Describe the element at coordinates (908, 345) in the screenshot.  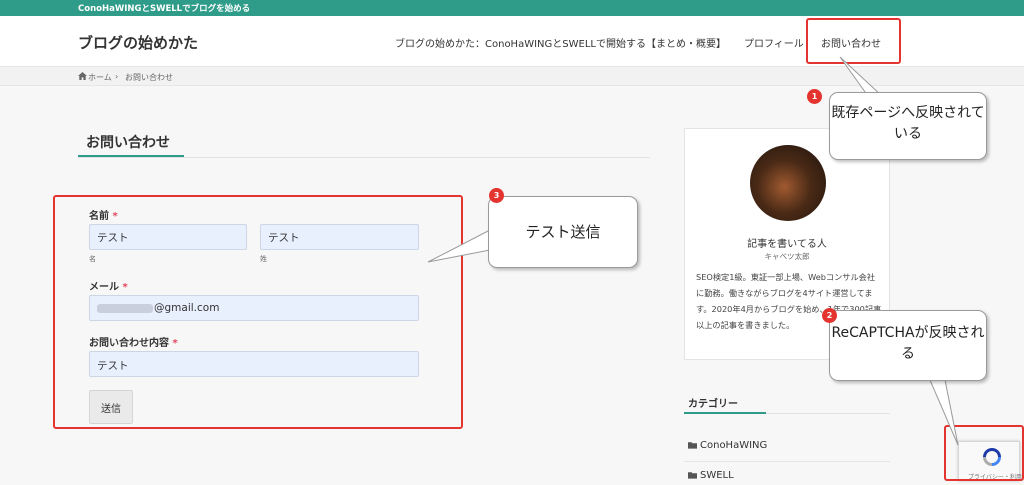
I see `callout-recaptcha: ReCAPTCHAが反映される` at that location.